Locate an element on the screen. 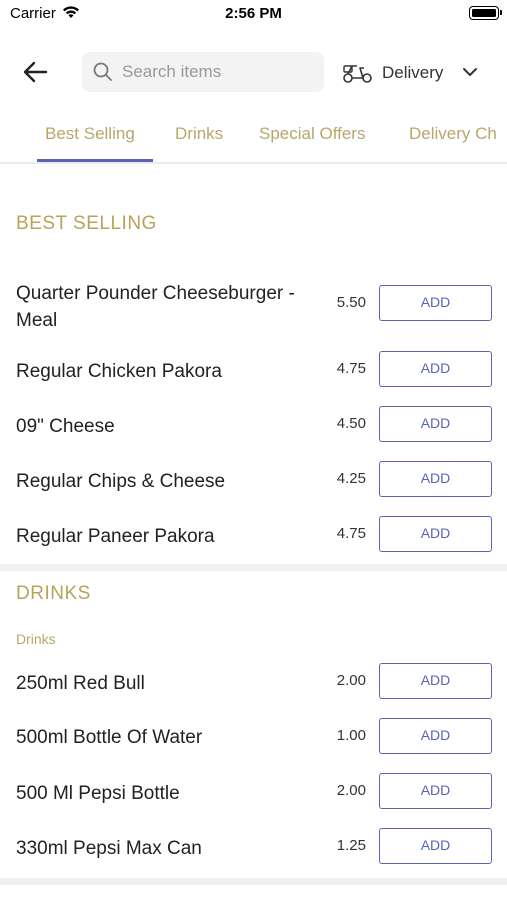 This screenshot has width=507, height=900. tab-special-offers: Special Offers is located at coordinates (312, 134).